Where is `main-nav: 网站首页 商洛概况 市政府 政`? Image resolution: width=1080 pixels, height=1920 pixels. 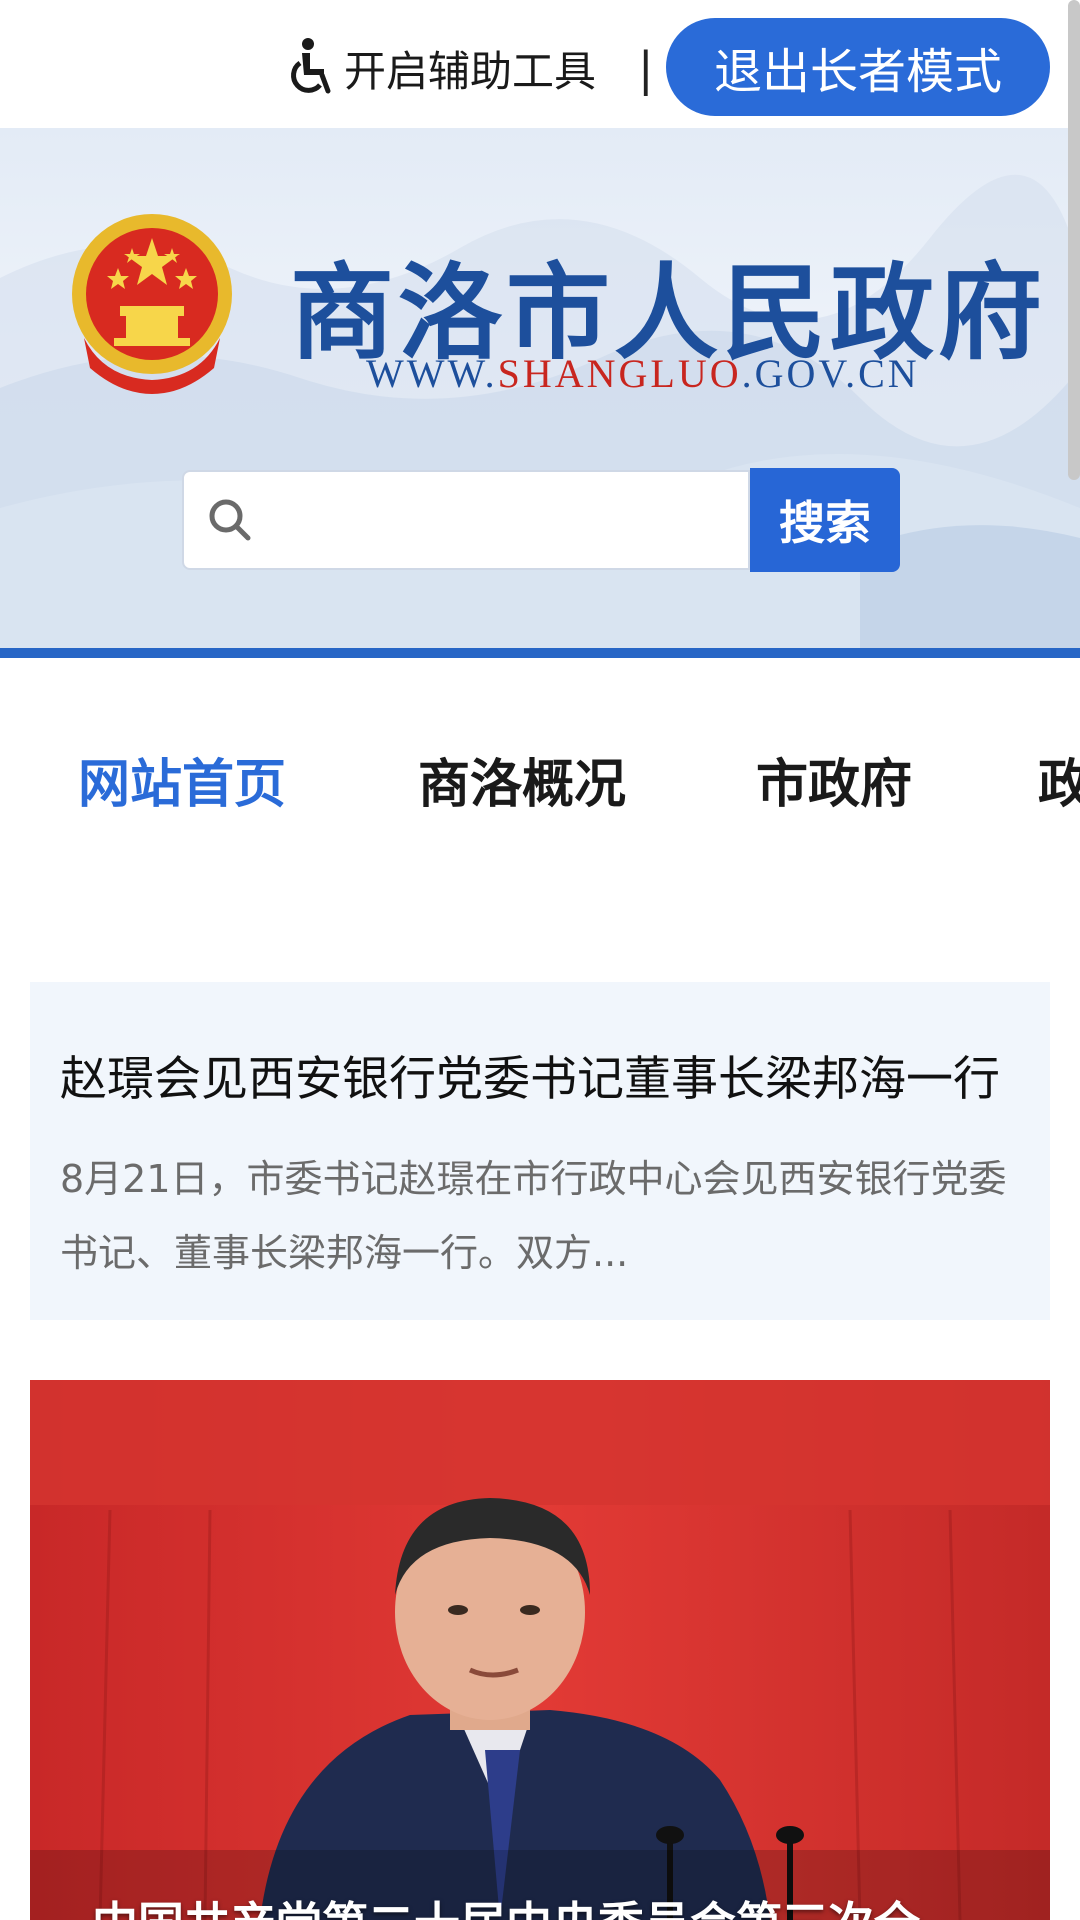
main-nav: 网站首页 商洛概况 市政府 政 is located at coordinates (540, 775).